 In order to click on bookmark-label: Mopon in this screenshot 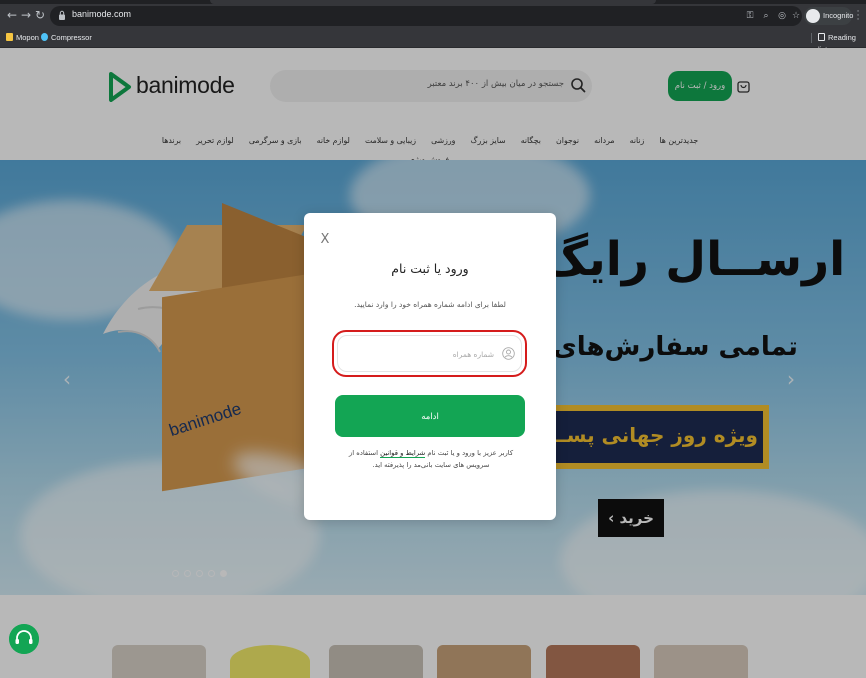, I will do `click(27, 37)`.